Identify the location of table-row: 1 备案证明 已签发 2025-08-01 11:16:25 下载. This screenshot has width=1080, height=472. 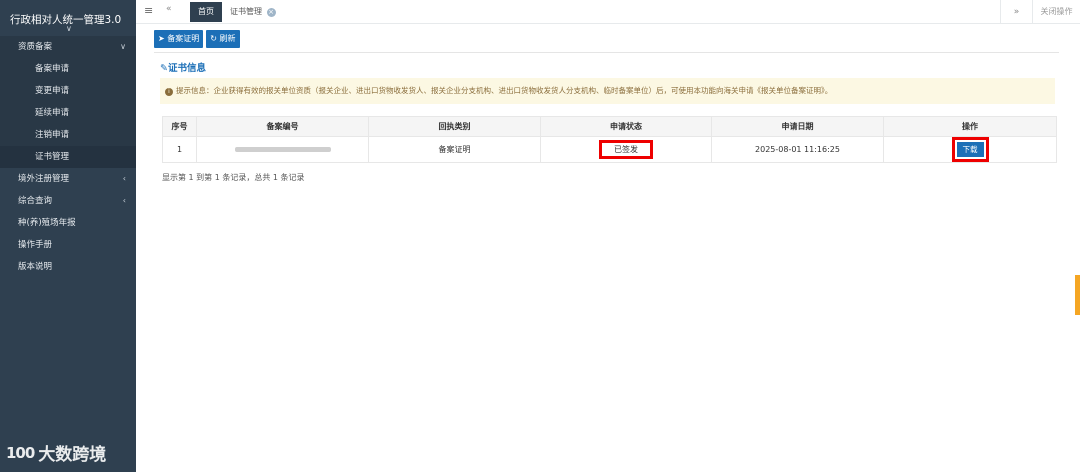
(609, 149).